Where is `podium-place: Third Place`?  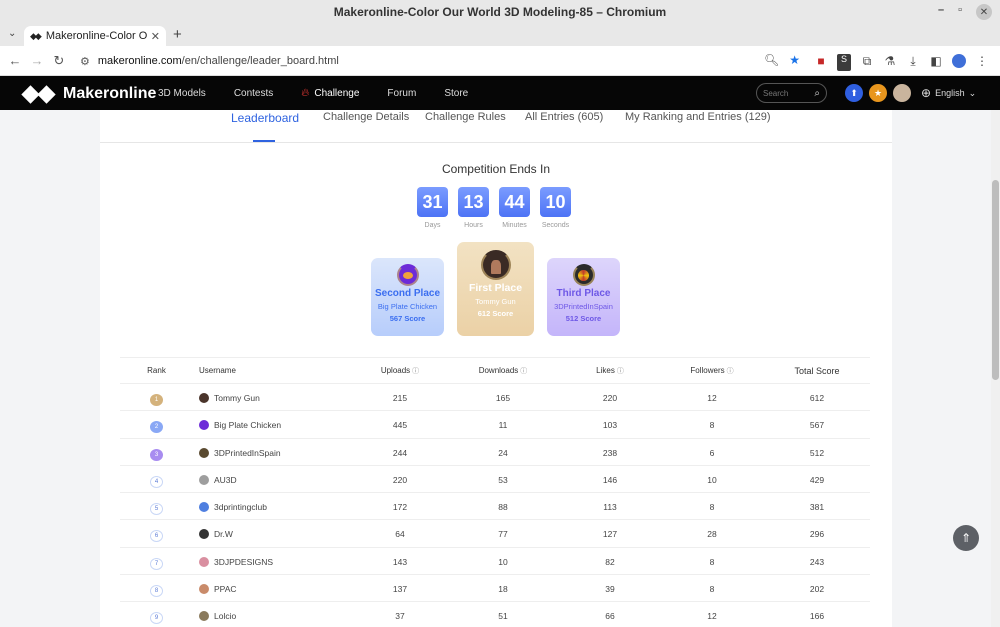
podium-place: Third Place is located at coordinates (583, 293).